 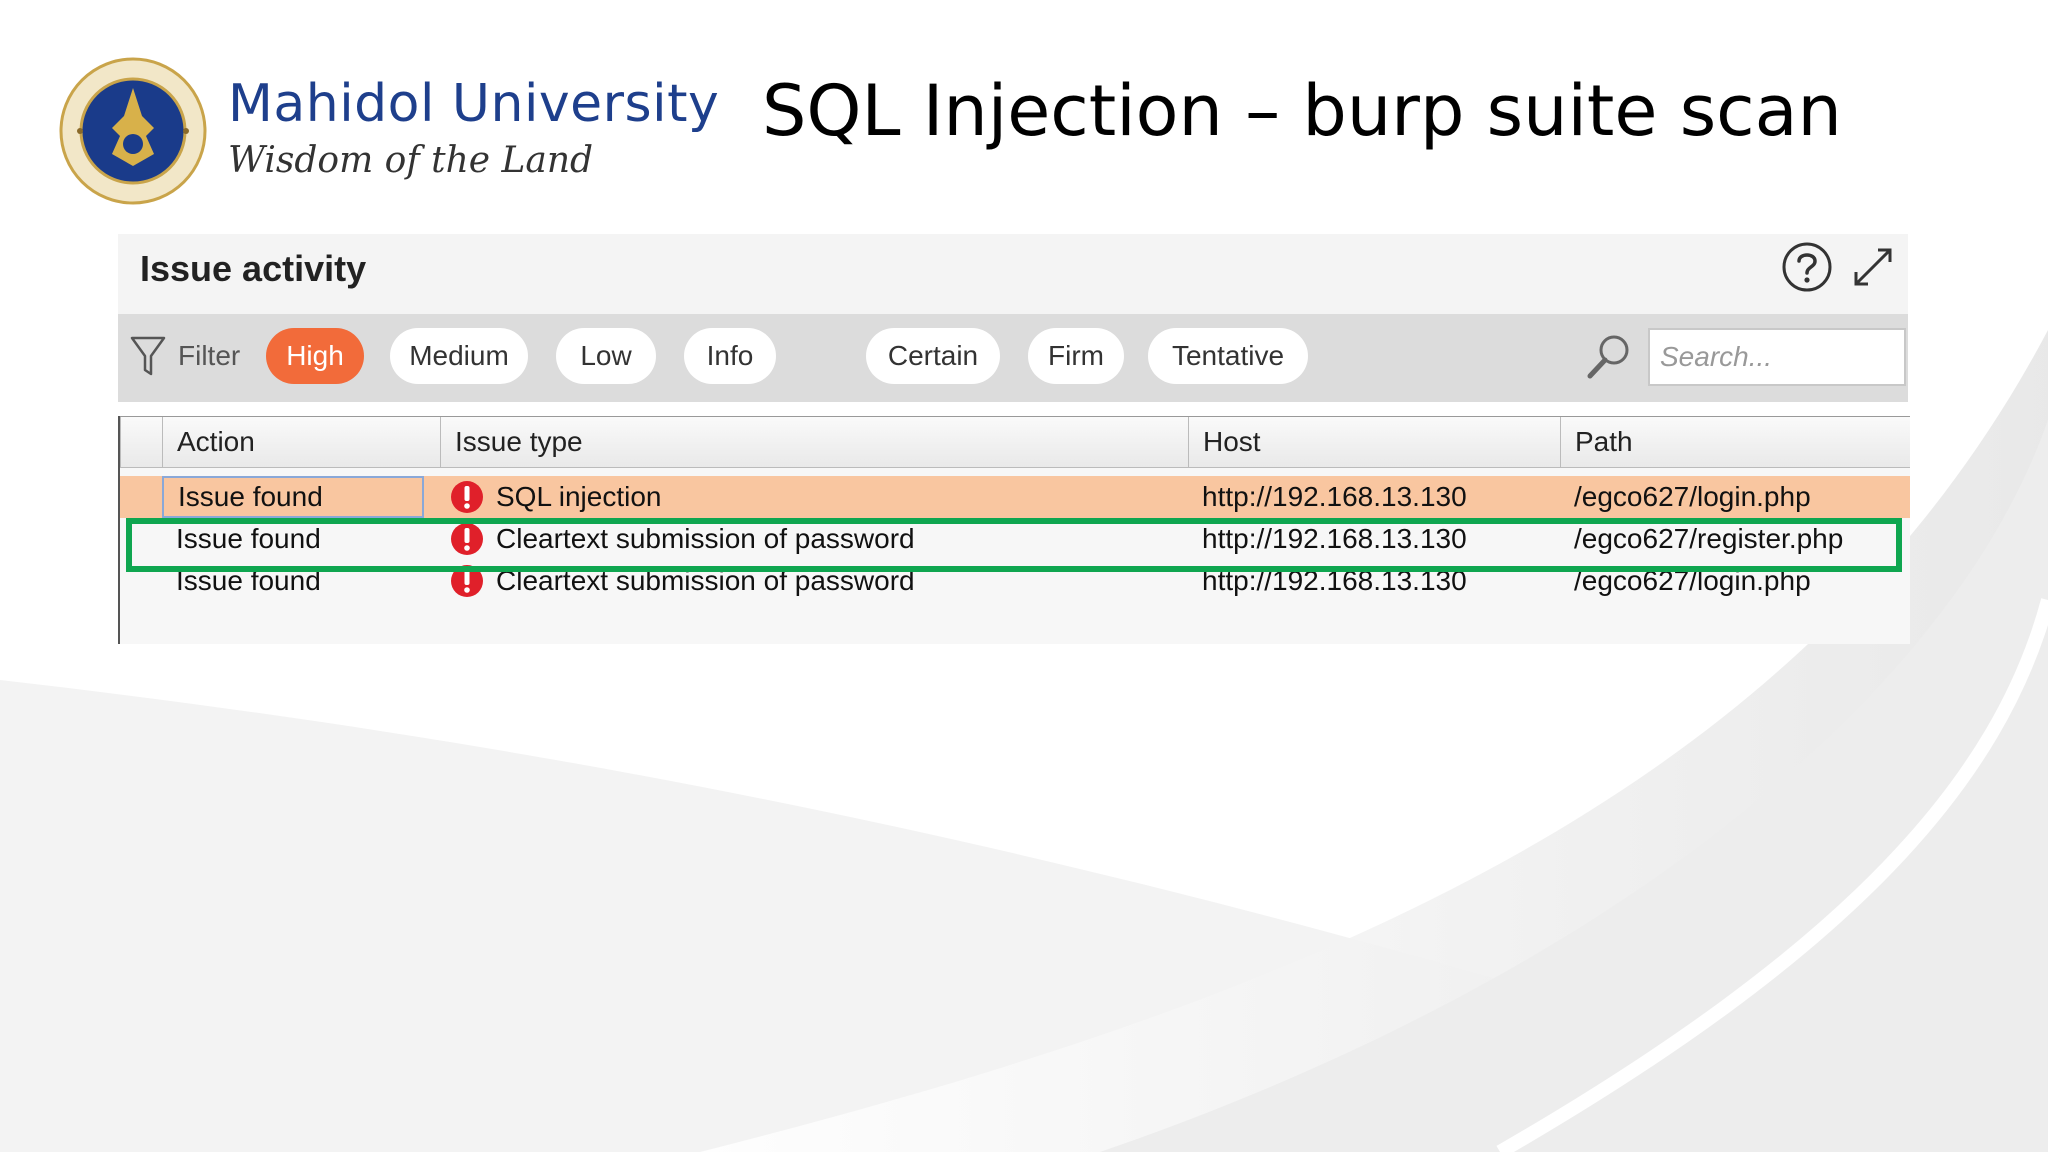 What do you see at coordinates (1076, 356) in the screenshot?
I see `filter-chip-firm: Firm` at bounding box center [1076, 356].